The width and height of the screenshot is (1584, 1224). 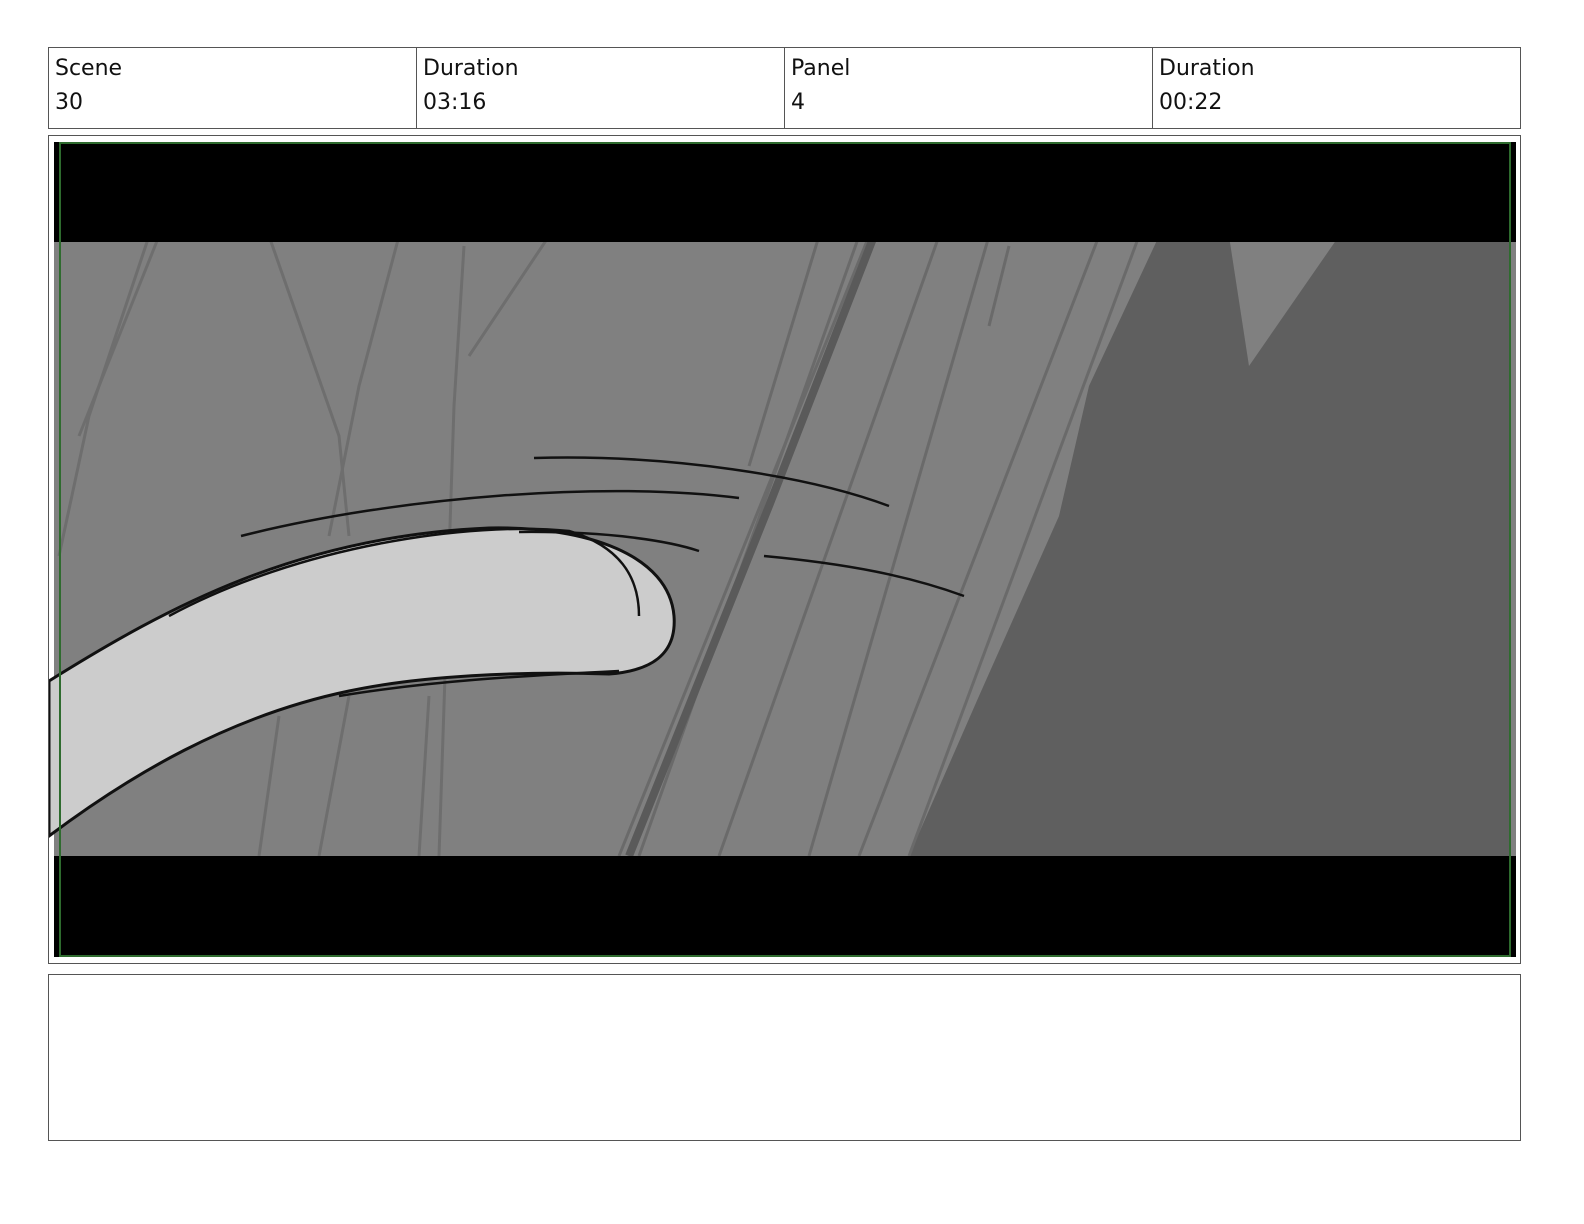 I want to click on scene-duration-value: 03:16, so click(x=455, y=102).